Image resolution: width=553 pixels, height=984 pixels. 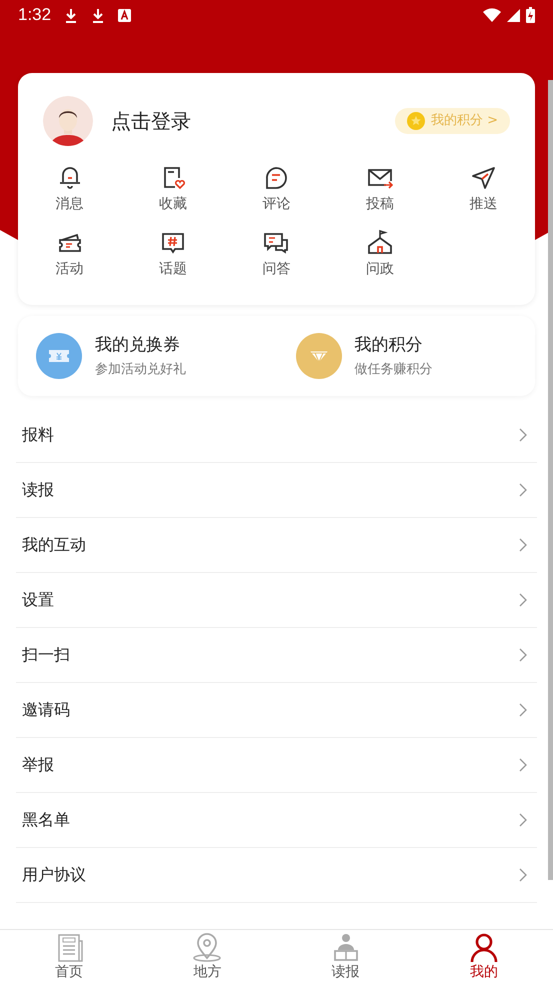 What do you see at coordinates (276, 710) in the screenshot?
I see `menu-item: 邀请码` at bounding box center [276, 710].